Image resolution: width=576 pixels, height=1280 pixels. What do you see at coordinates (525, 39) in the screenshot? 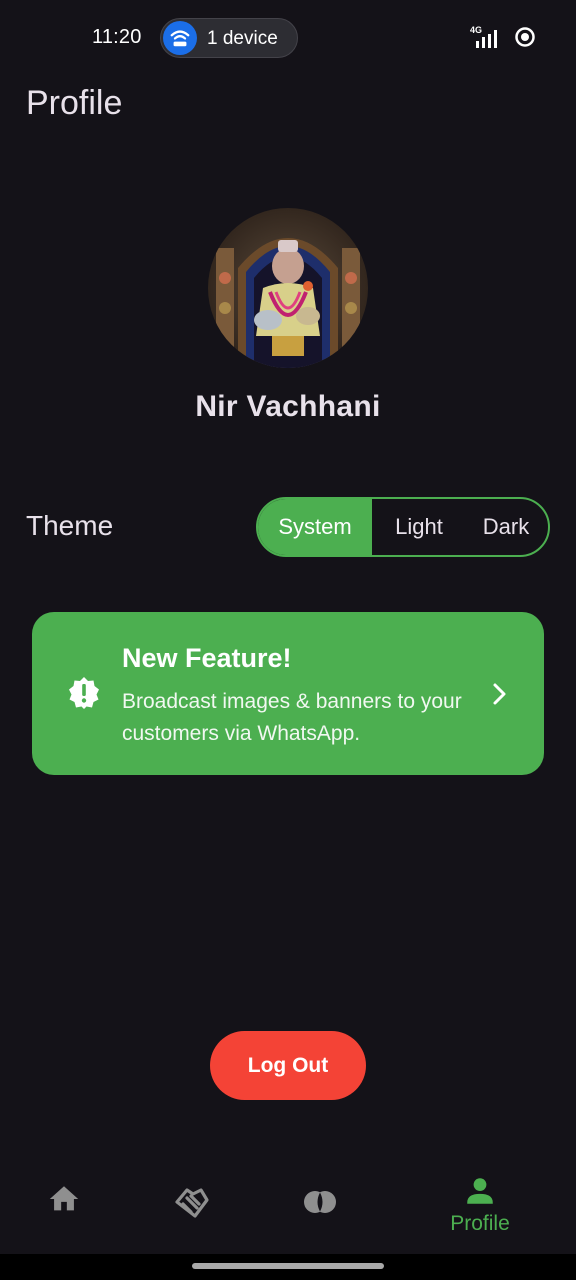
I see `data-saver-icon` at bounding box center [525, 39].